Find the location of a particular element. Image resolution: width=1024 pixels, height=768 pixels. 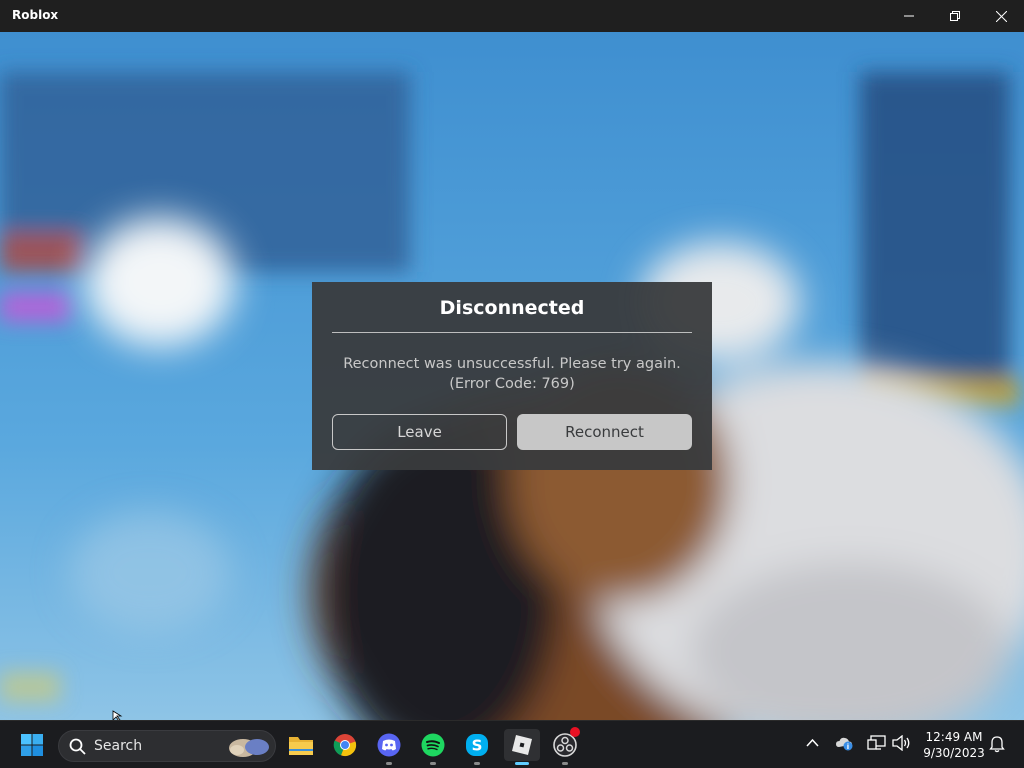

clock-time: 12:49 AM is located at coordinates (954, 737).